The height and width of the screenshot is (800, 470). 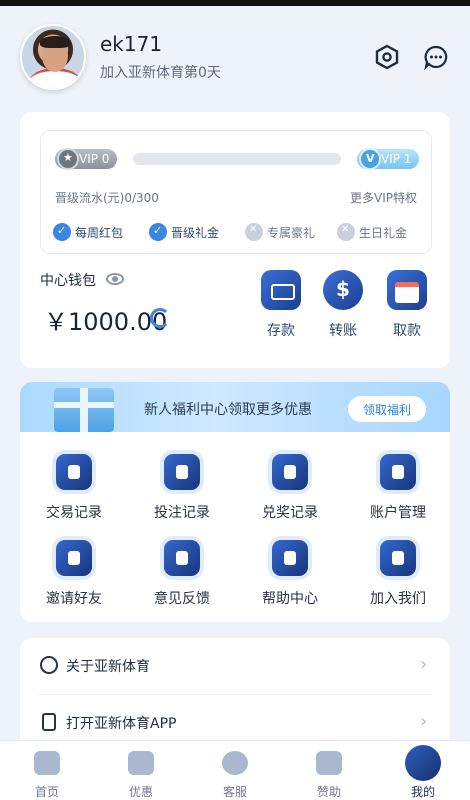 I want to click on bet-record-icon, so click(x=182, y=472).